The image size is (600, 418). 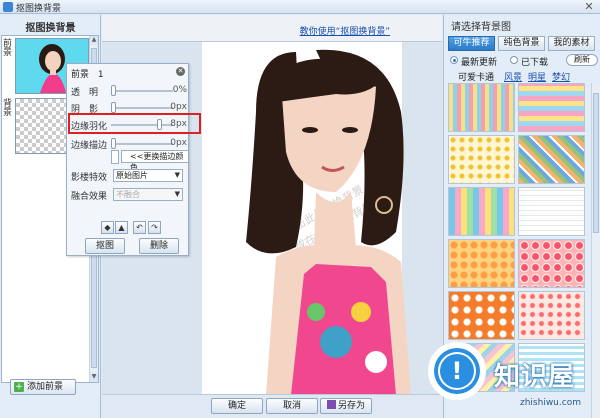 I want to click on save-as-button: 另存为, so click(x=346, y=406).